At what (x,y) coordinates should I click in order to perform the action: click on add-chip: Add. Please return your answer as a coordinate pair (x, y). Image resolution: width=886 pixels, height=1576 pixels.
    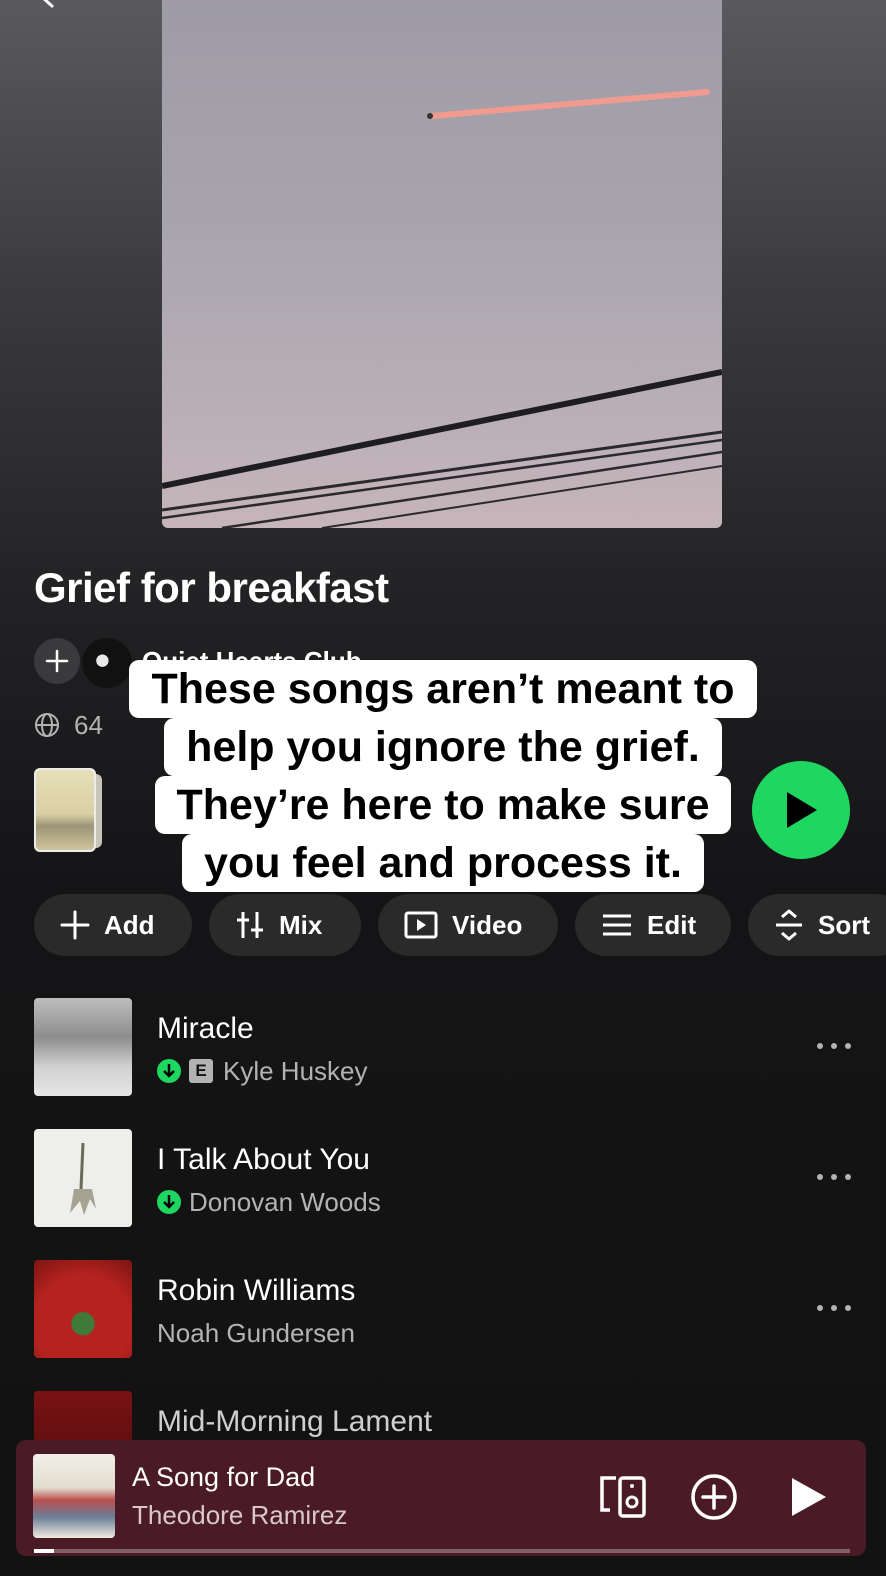
    Looking at the image, I should click on (113, 925).